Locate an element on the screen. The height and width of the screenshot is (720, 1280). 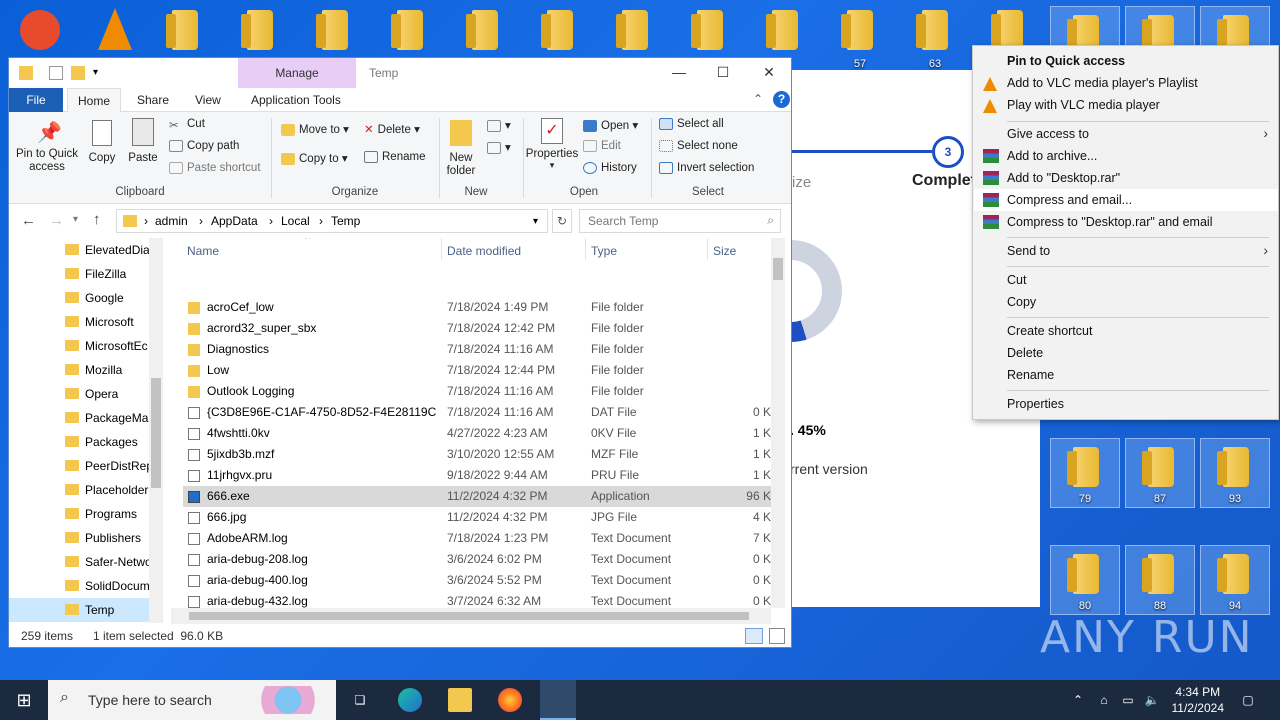
nav-item: Safer-Netwo is located at coordinates (107, 562).